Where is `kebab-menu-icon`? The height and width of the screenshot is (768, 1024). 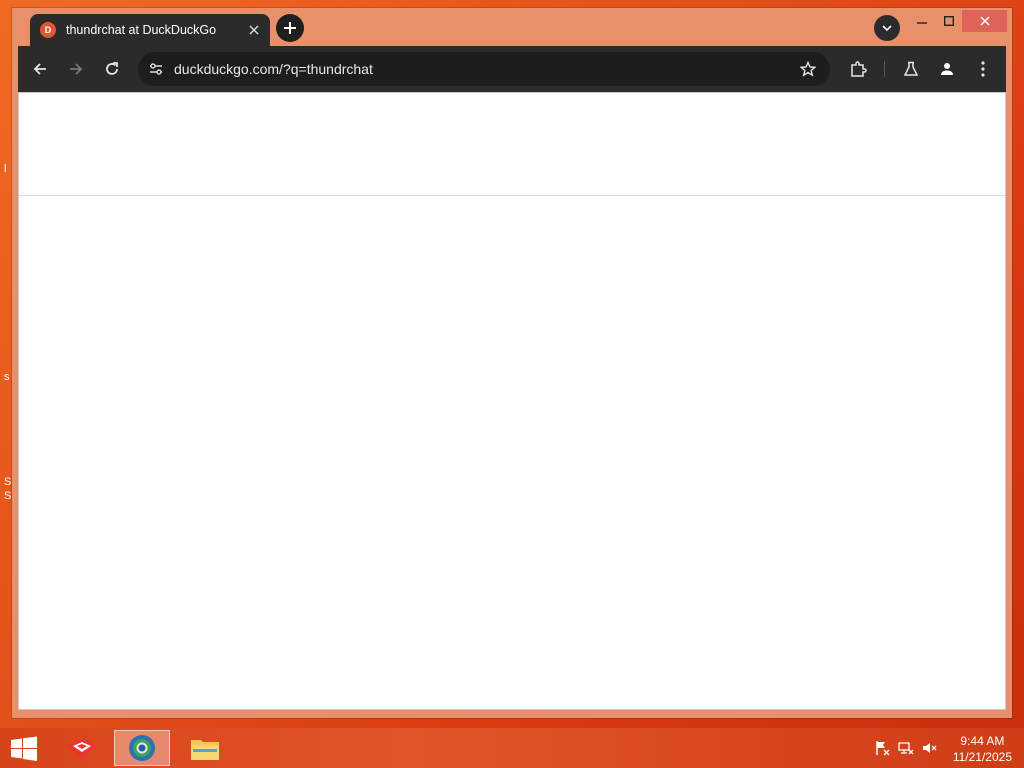 kebab-menu-icon is located at coordinates (983, 69).